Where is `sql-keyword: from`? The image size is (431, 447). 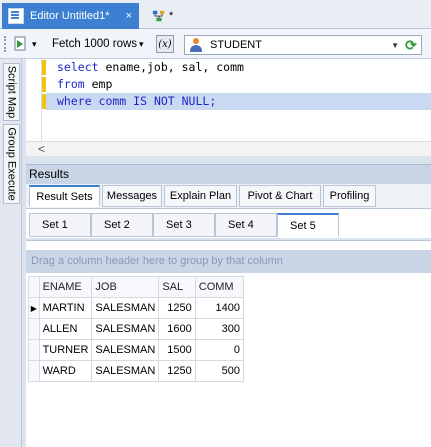
sql-keyword: from is located at coordinates (74, 84).